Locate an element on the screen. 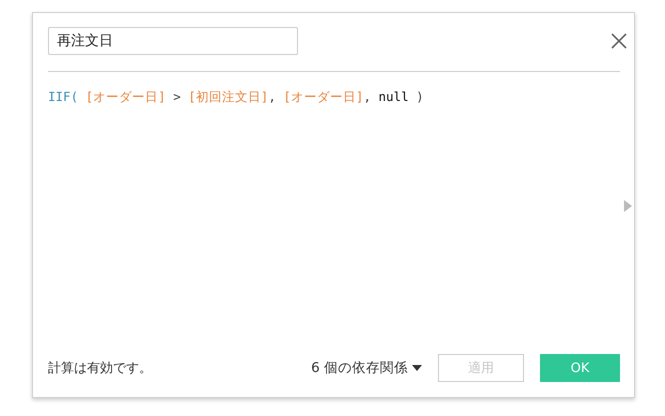 This screenshot has height=416, width=665. name-field: 再注文日 is located at coordinates (173, 41).